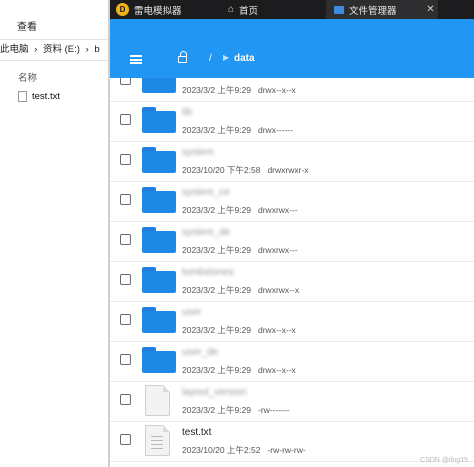  What do you see at coordinates (288, 170) in the screenshot?
I see `file-permissions: drwxrwxr-x` at bounding box center [288, 170].